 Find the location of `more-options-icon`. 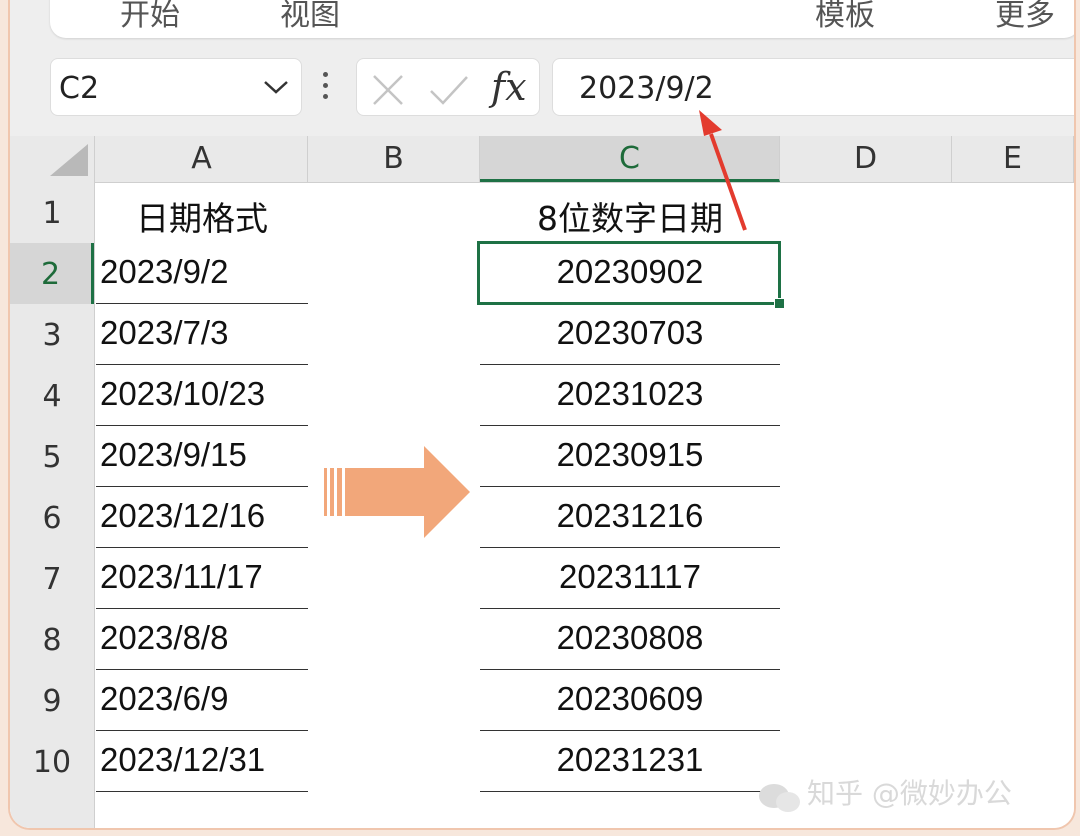

more-options-icon is located at coordinates (326, 88).